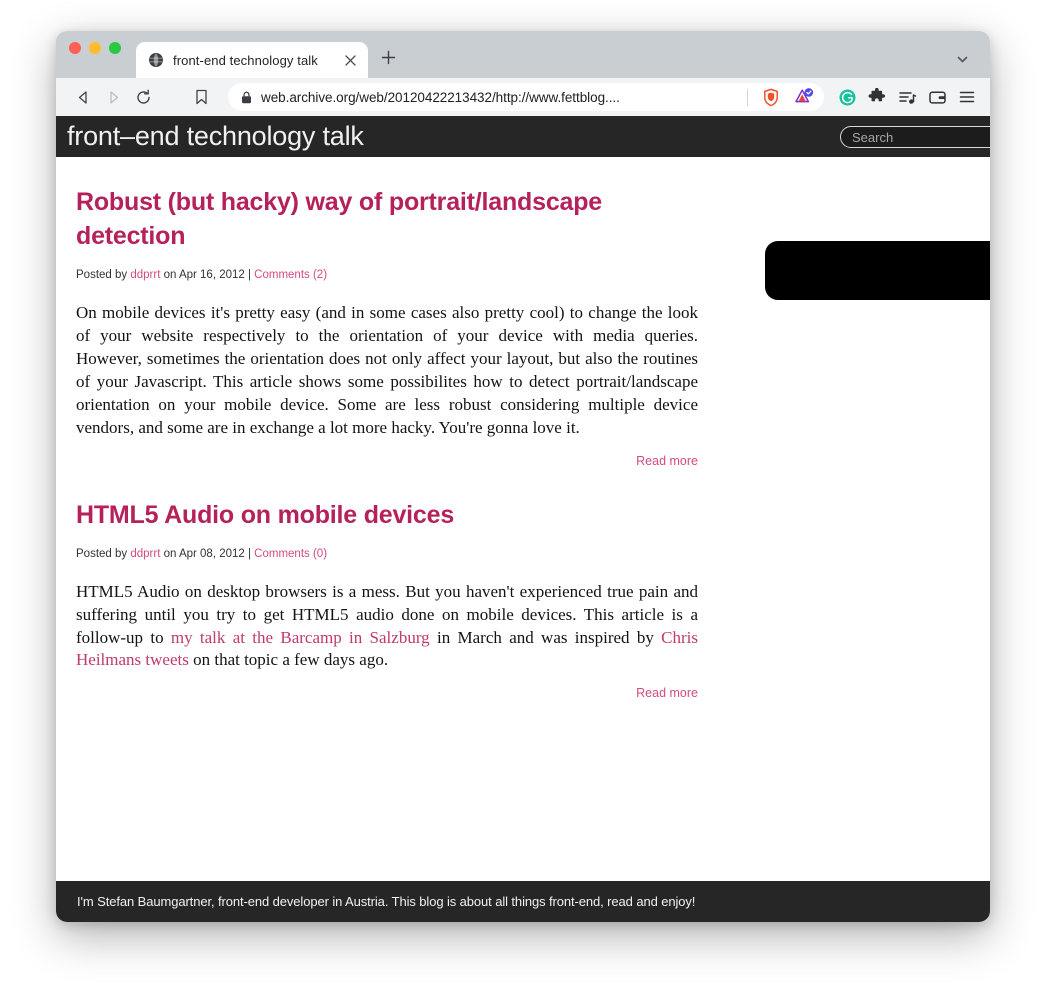 The width and height of the screenshot is (1045, 997). I want to click on browser-menu-icon, so click(967, 97).